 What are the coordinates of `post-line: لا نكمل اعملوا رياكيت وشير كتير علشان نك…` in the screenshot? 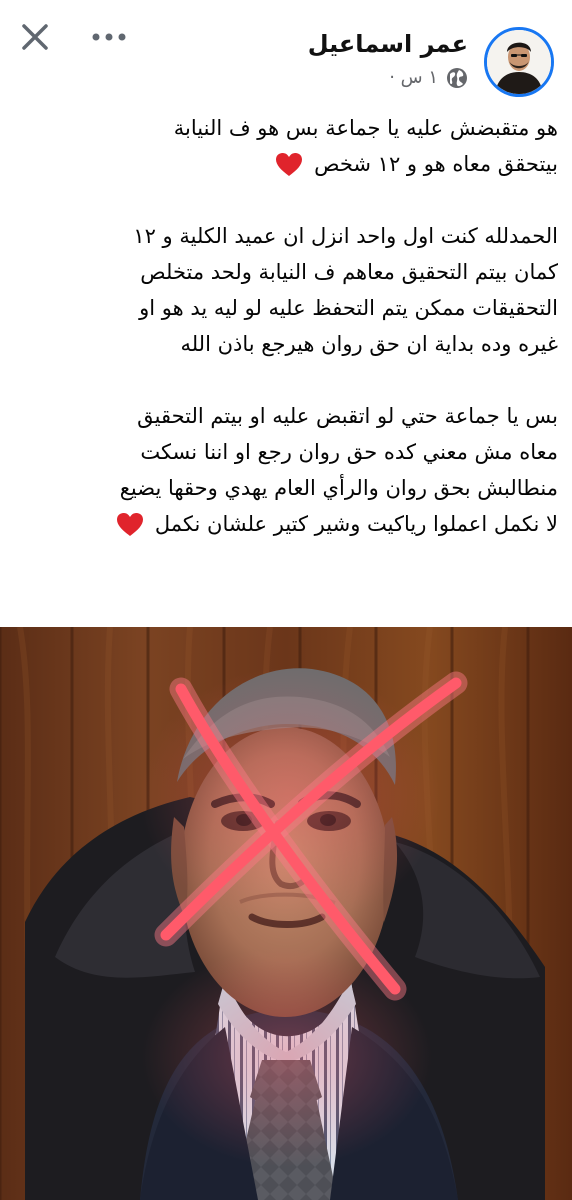 It's located at (290, 524).